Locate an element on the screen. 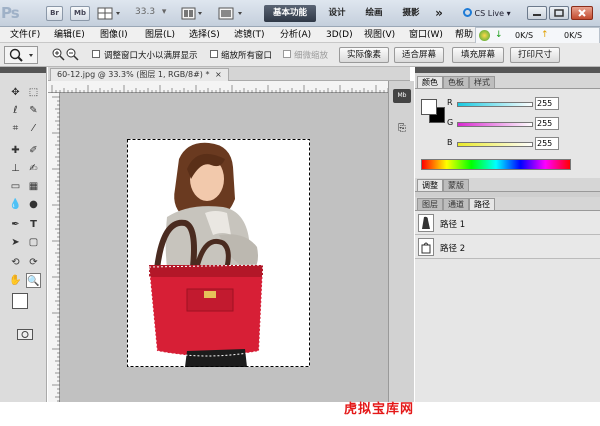  zoom-level-field: 33.3 ▾ is located at coordinates (155, 13).